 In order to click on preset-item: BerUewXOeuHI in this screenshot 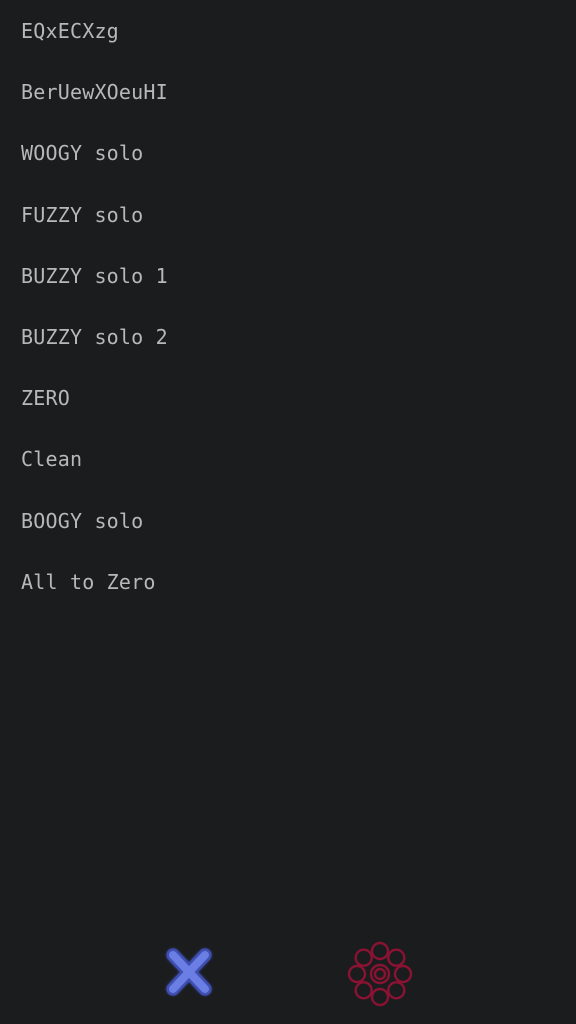, I will do `click(288, 92)`.